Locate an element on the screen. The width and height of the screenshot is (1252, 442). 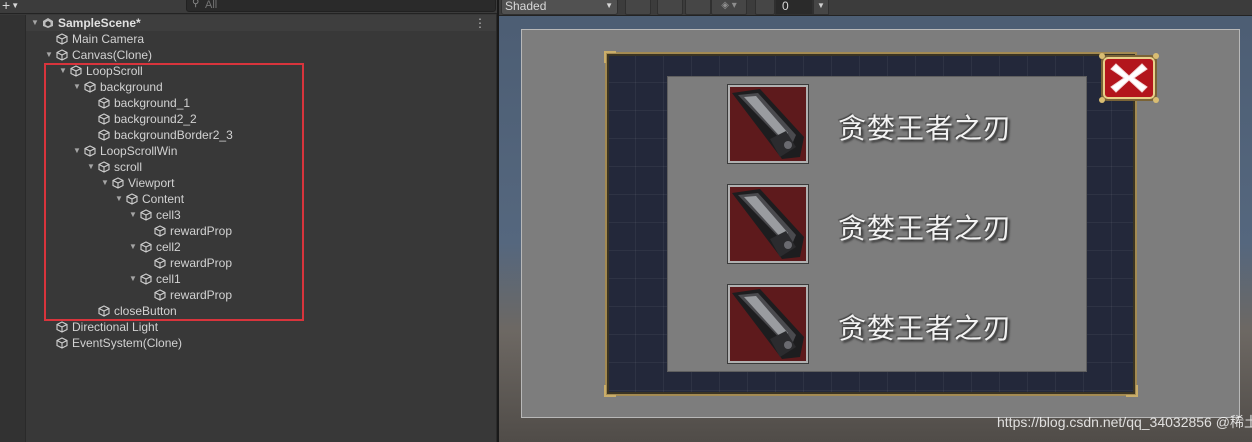
hierarchy-row: EventSystem(Clone) is located at coordinates (261, 343).